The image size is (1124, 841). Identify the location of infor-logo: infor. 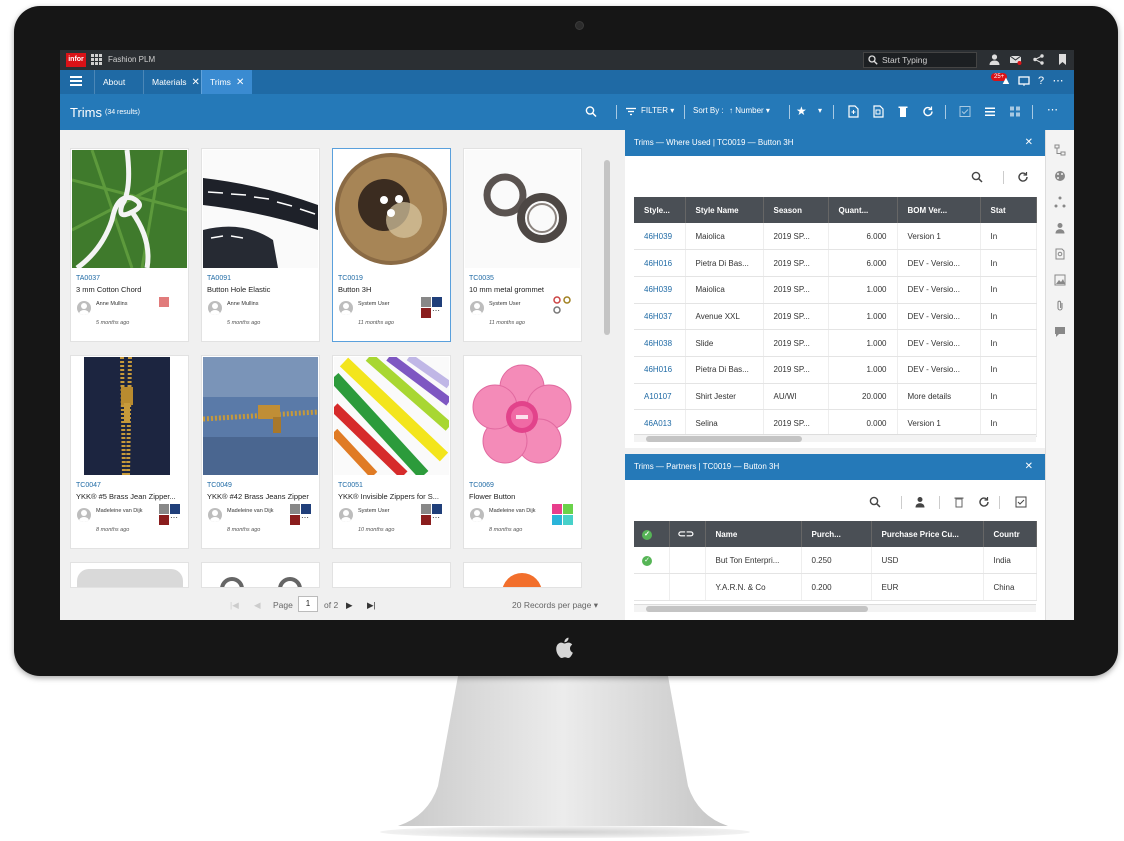
(76, 60).